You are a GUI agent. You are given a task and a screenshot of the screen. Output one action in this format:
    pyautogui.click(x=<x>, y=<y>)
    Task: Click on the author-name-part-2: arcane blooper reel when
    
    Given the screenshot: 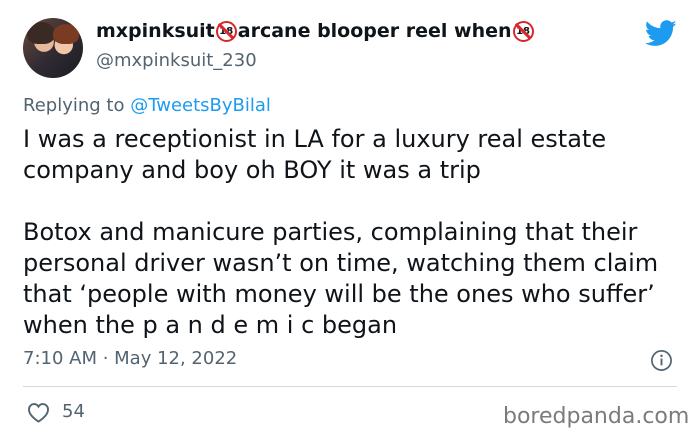 What is the action you would take?
    pyautogui.click(x=374, y=31)
    